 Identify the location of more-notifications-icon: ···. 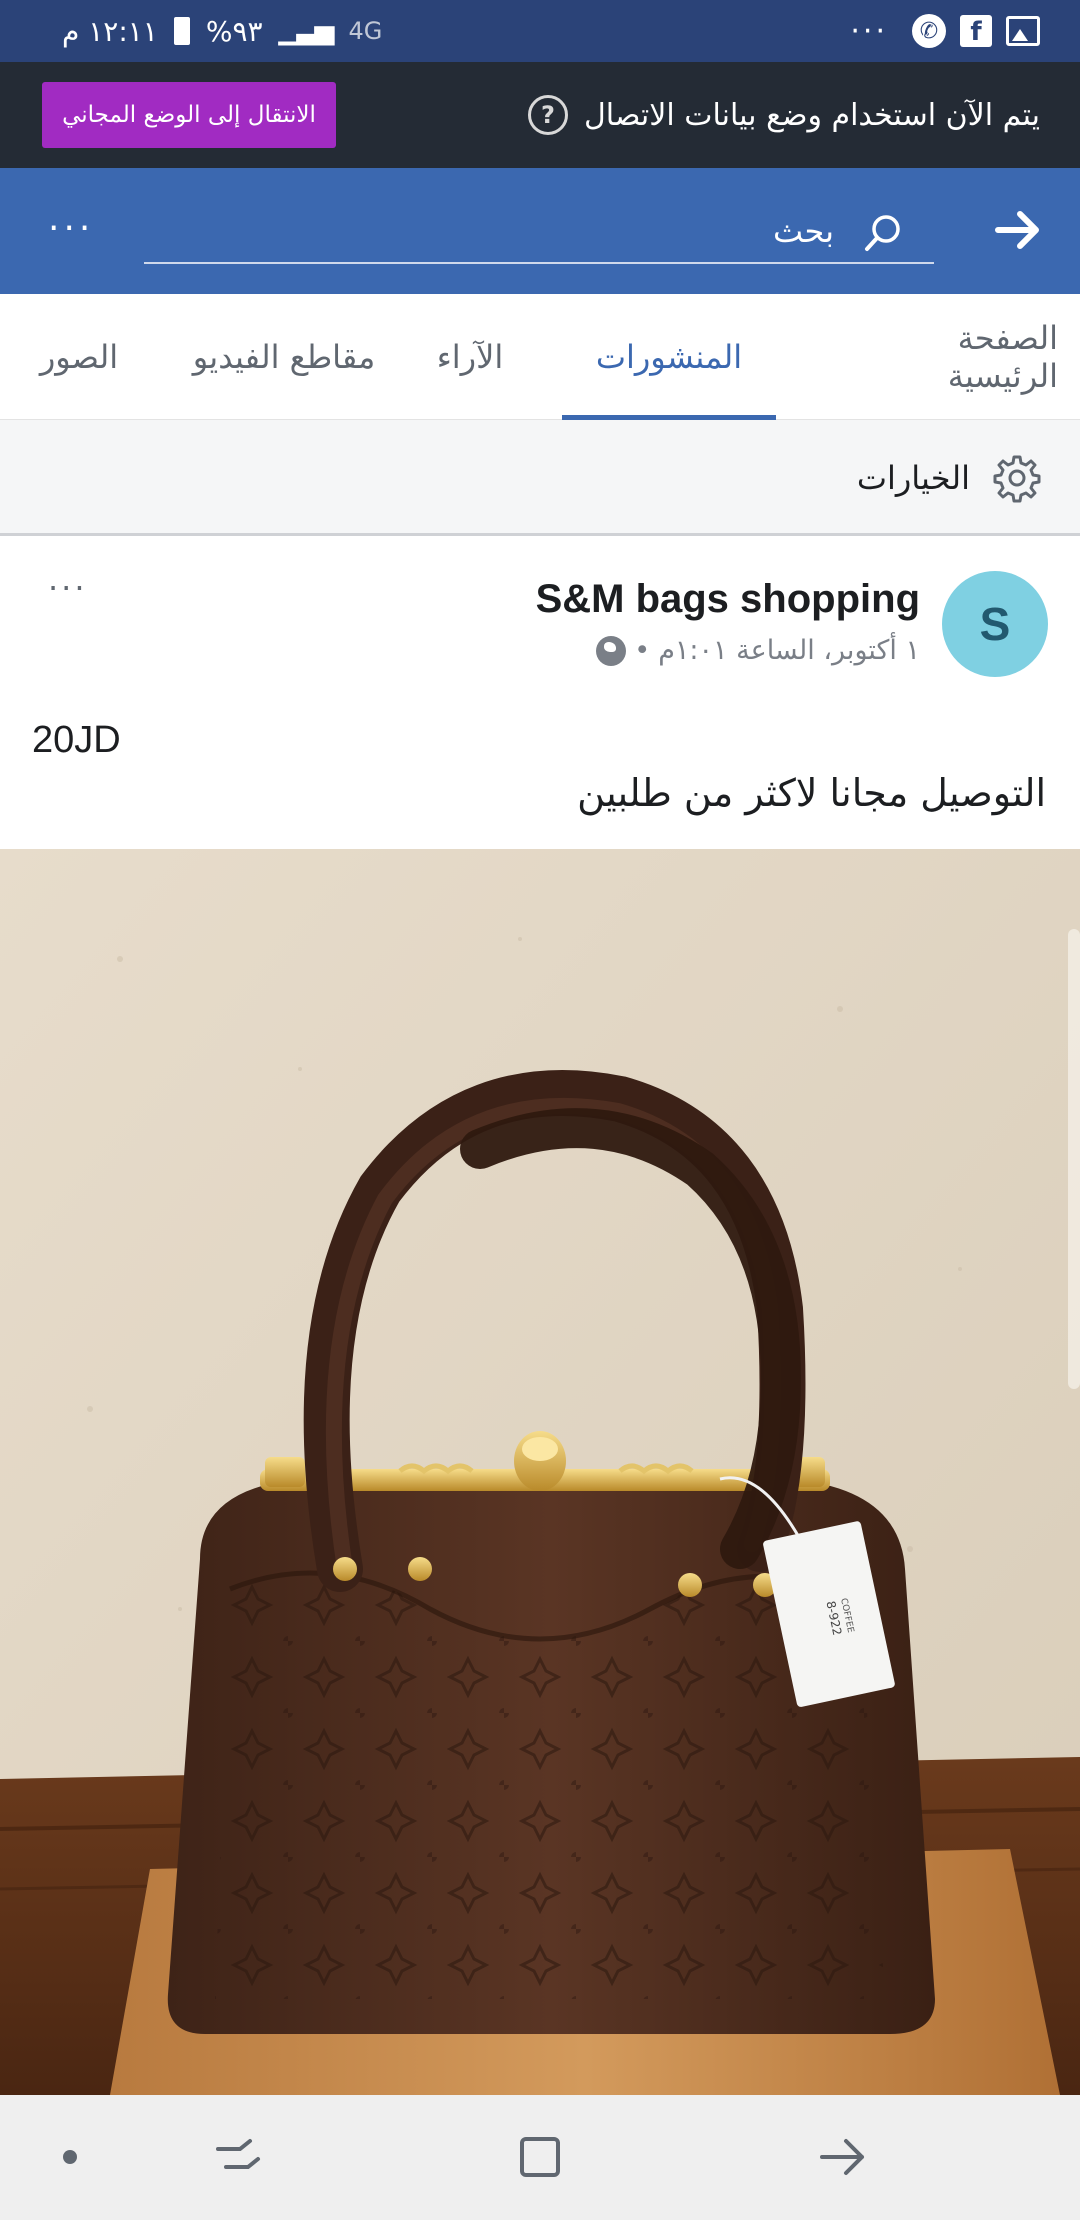
(869, 31).